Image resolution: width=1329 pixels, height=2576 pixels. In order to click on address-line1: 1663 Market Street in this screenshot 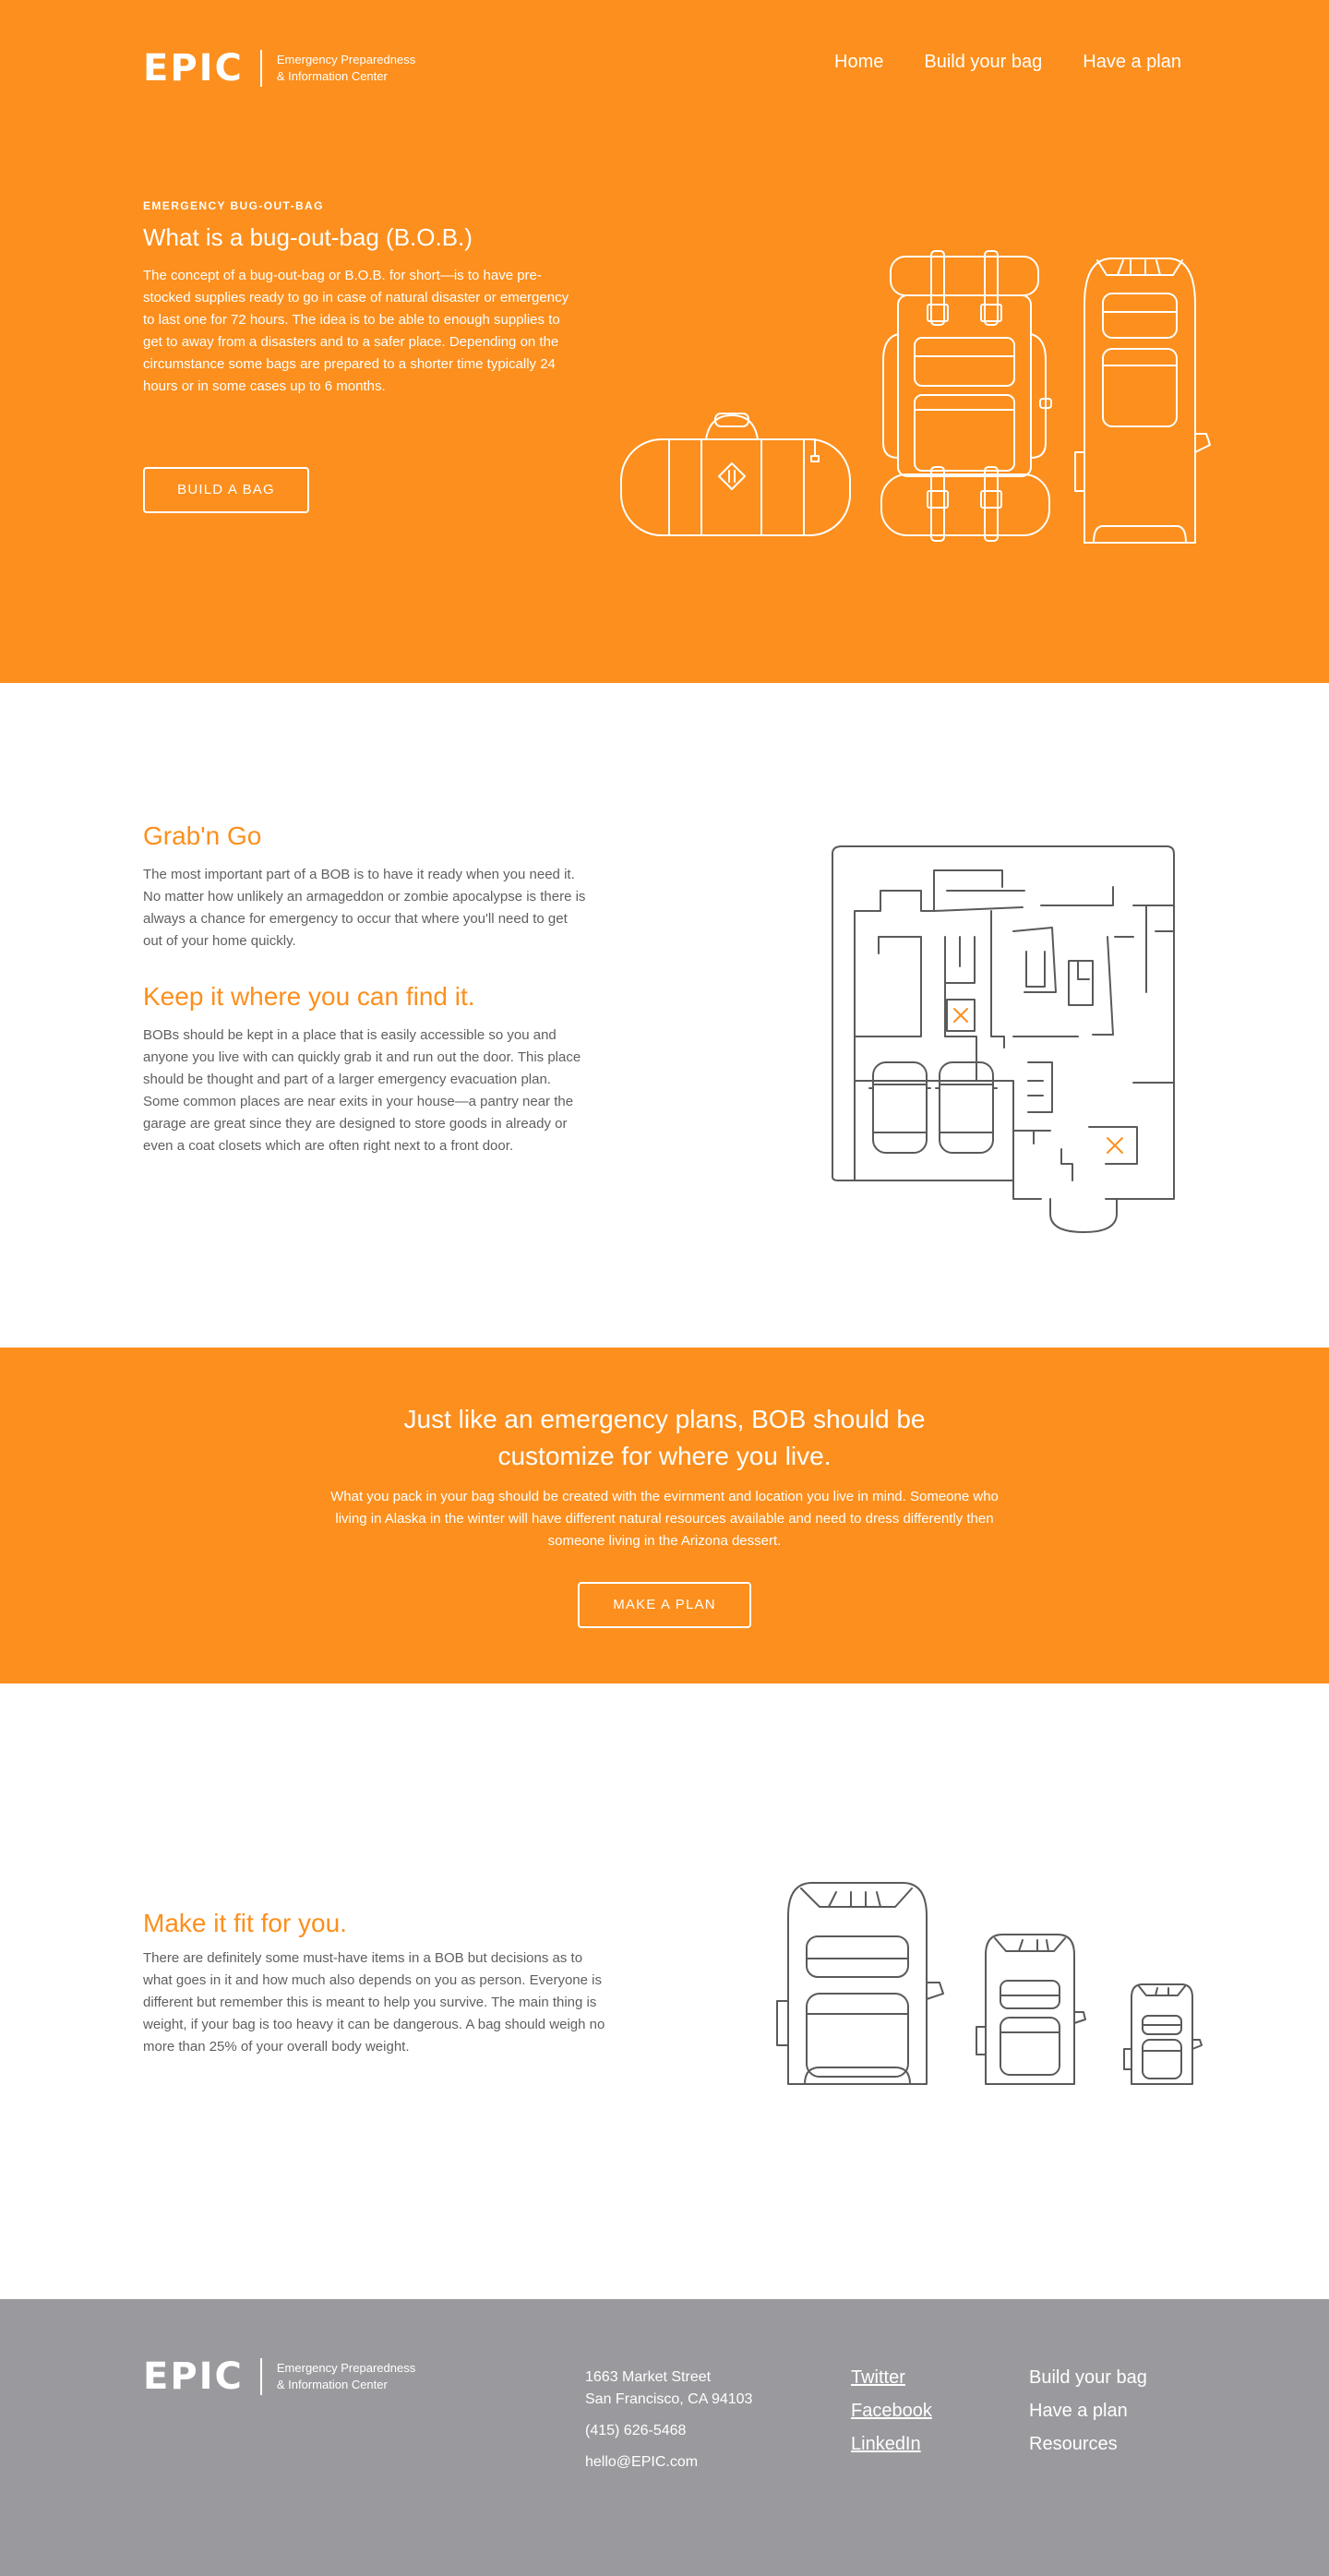, I will do `click(649, 2377)`.